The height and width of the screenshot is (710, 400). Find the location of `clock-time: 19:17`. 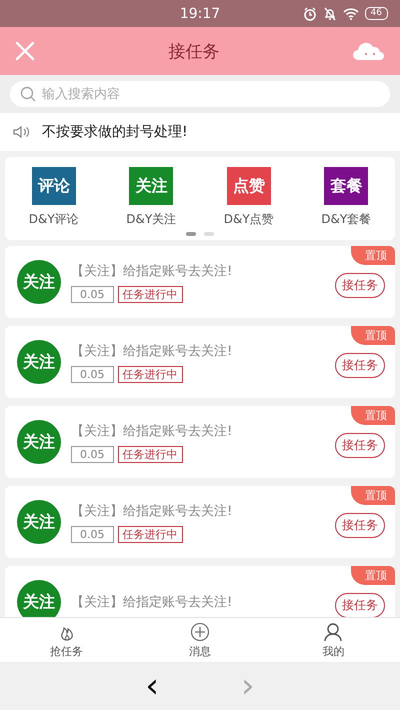

clock-time: 19:17 is located at coordinates (200, 14).